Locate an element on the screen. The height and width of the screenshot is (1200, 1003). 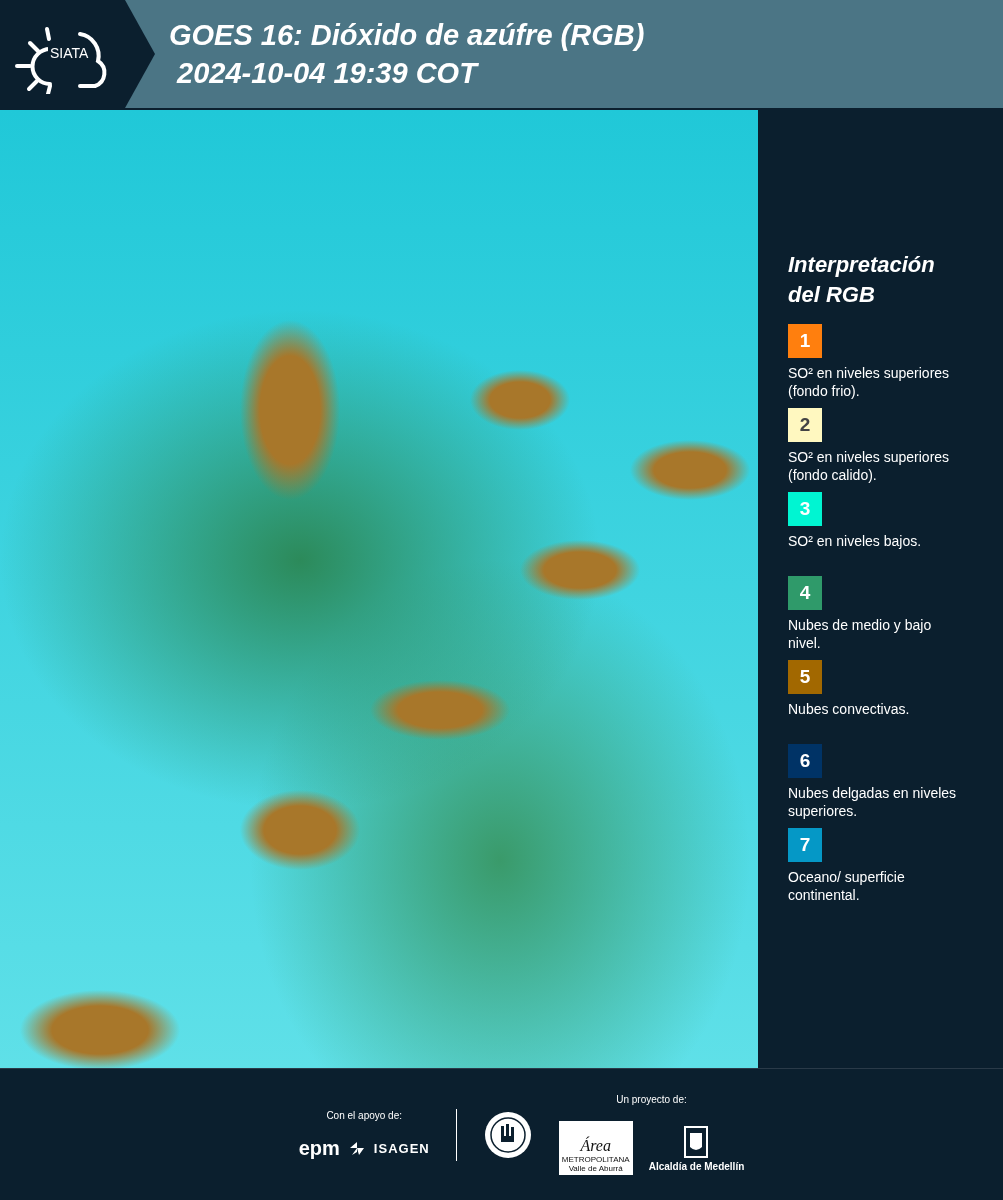
color-swatch: 7 is located at coordinates (805, 845).